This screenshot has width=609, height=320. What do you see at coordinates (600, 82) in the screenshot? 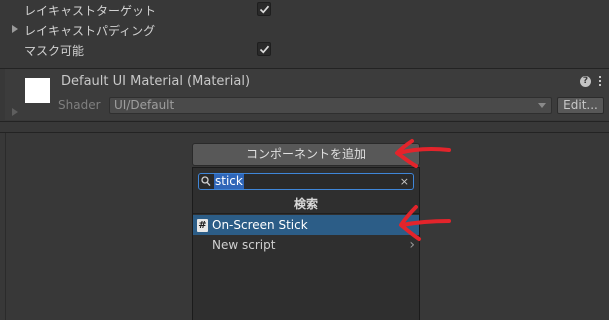
I see `kebab-menu-icon` at bounding box center [600, 82].